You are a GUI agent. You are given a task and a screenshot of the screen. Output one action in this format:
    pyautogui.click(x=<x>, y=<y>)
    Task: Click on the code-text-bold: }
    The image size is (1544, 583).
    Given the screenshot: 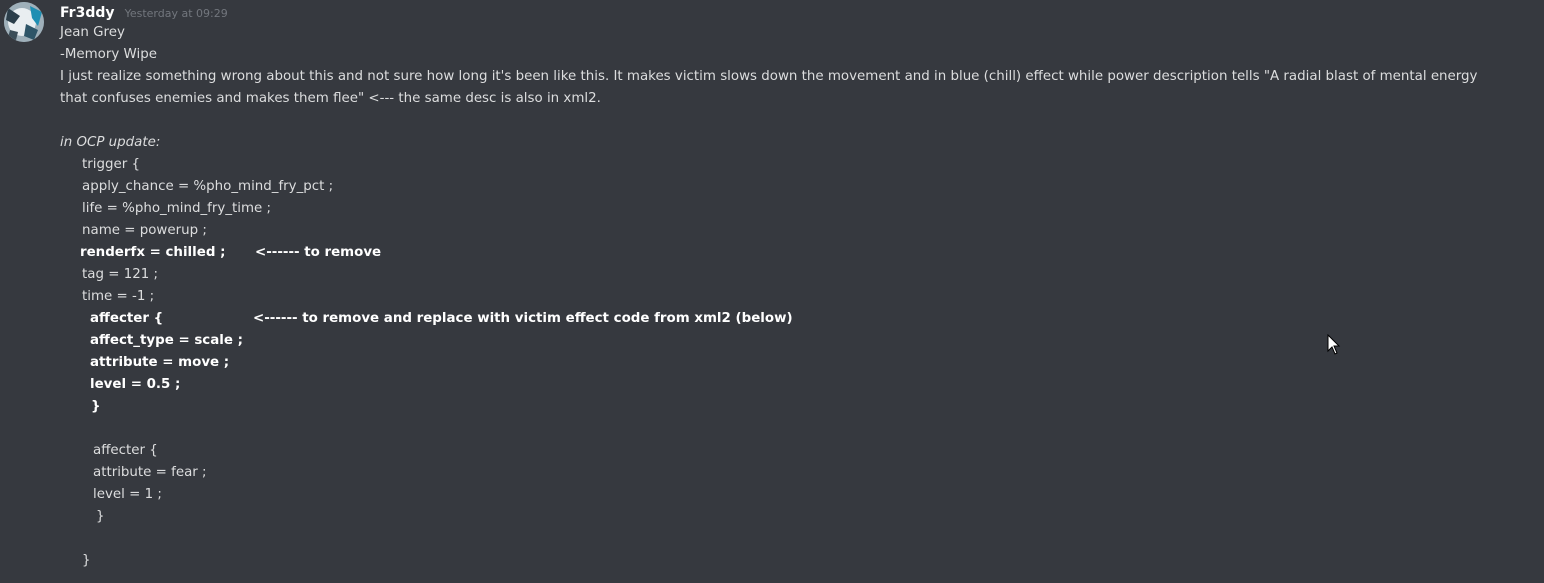 What is the action you would take?
    pyautogui.click(x=96, y=406)
    